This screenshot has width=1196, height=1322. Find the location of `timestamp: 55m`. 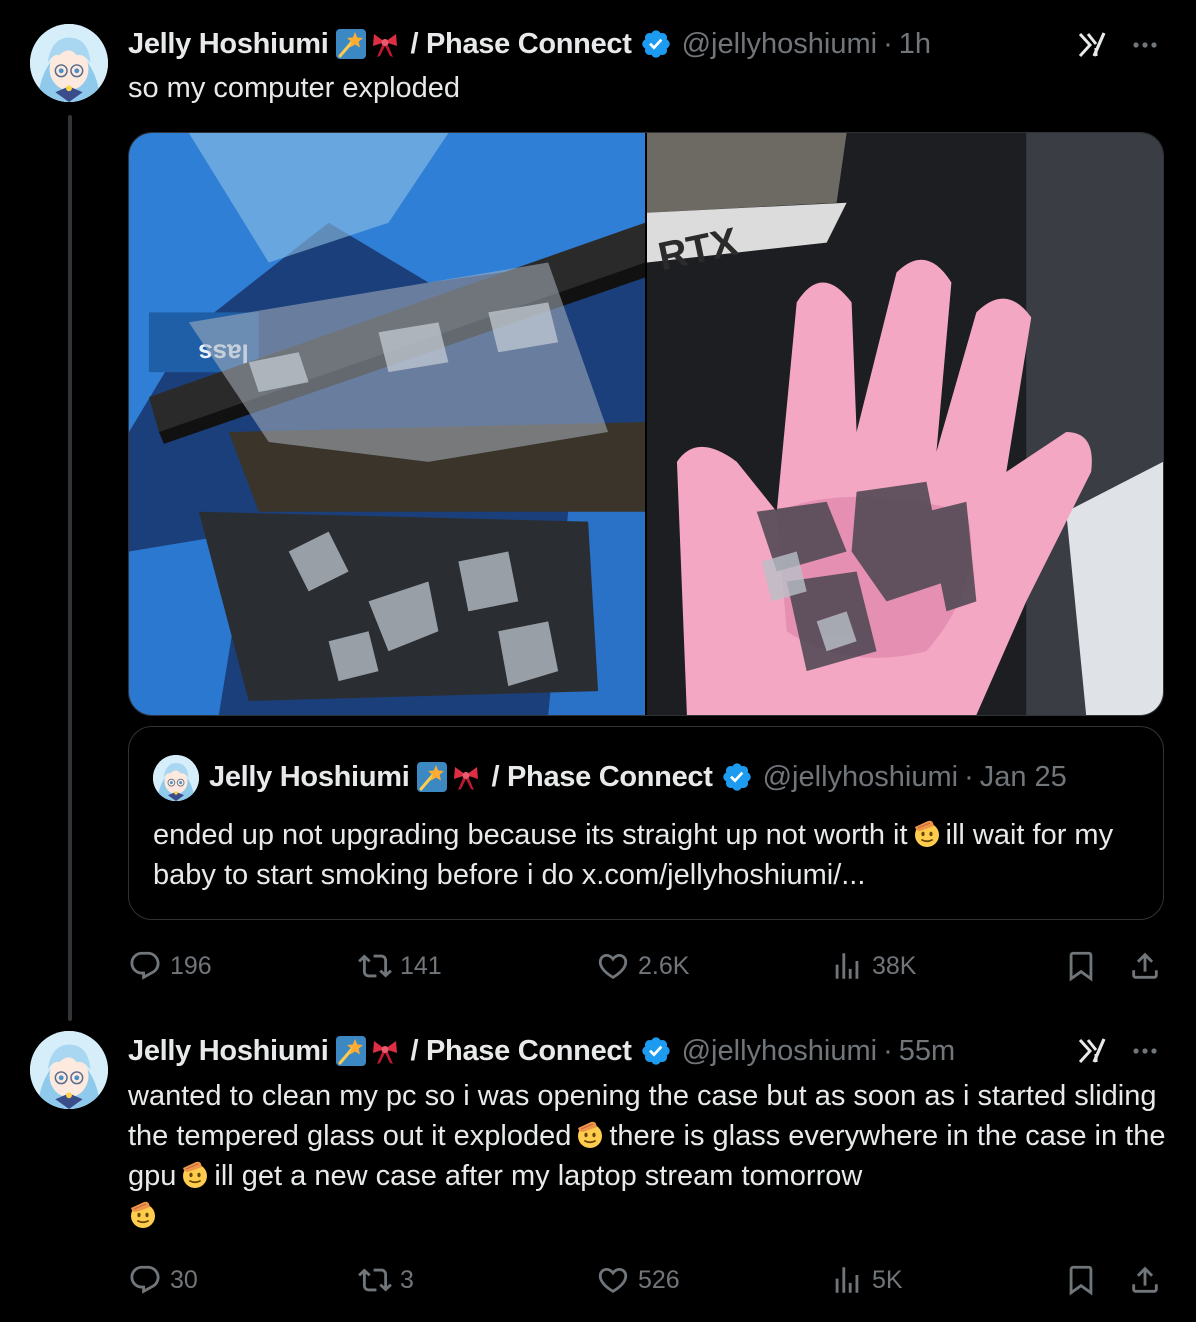

timestamp: 55m is located at coordinates (927, 1051).